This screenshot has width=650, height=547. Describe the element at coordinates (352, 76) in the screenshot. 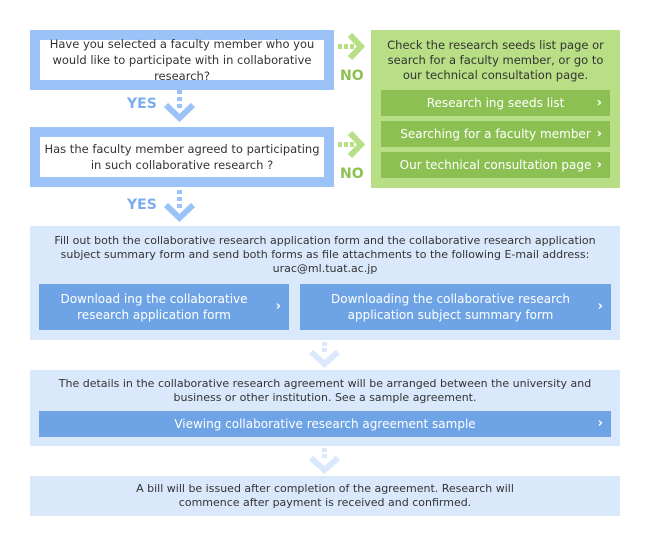

I see `no-label-1: NO` at that location.